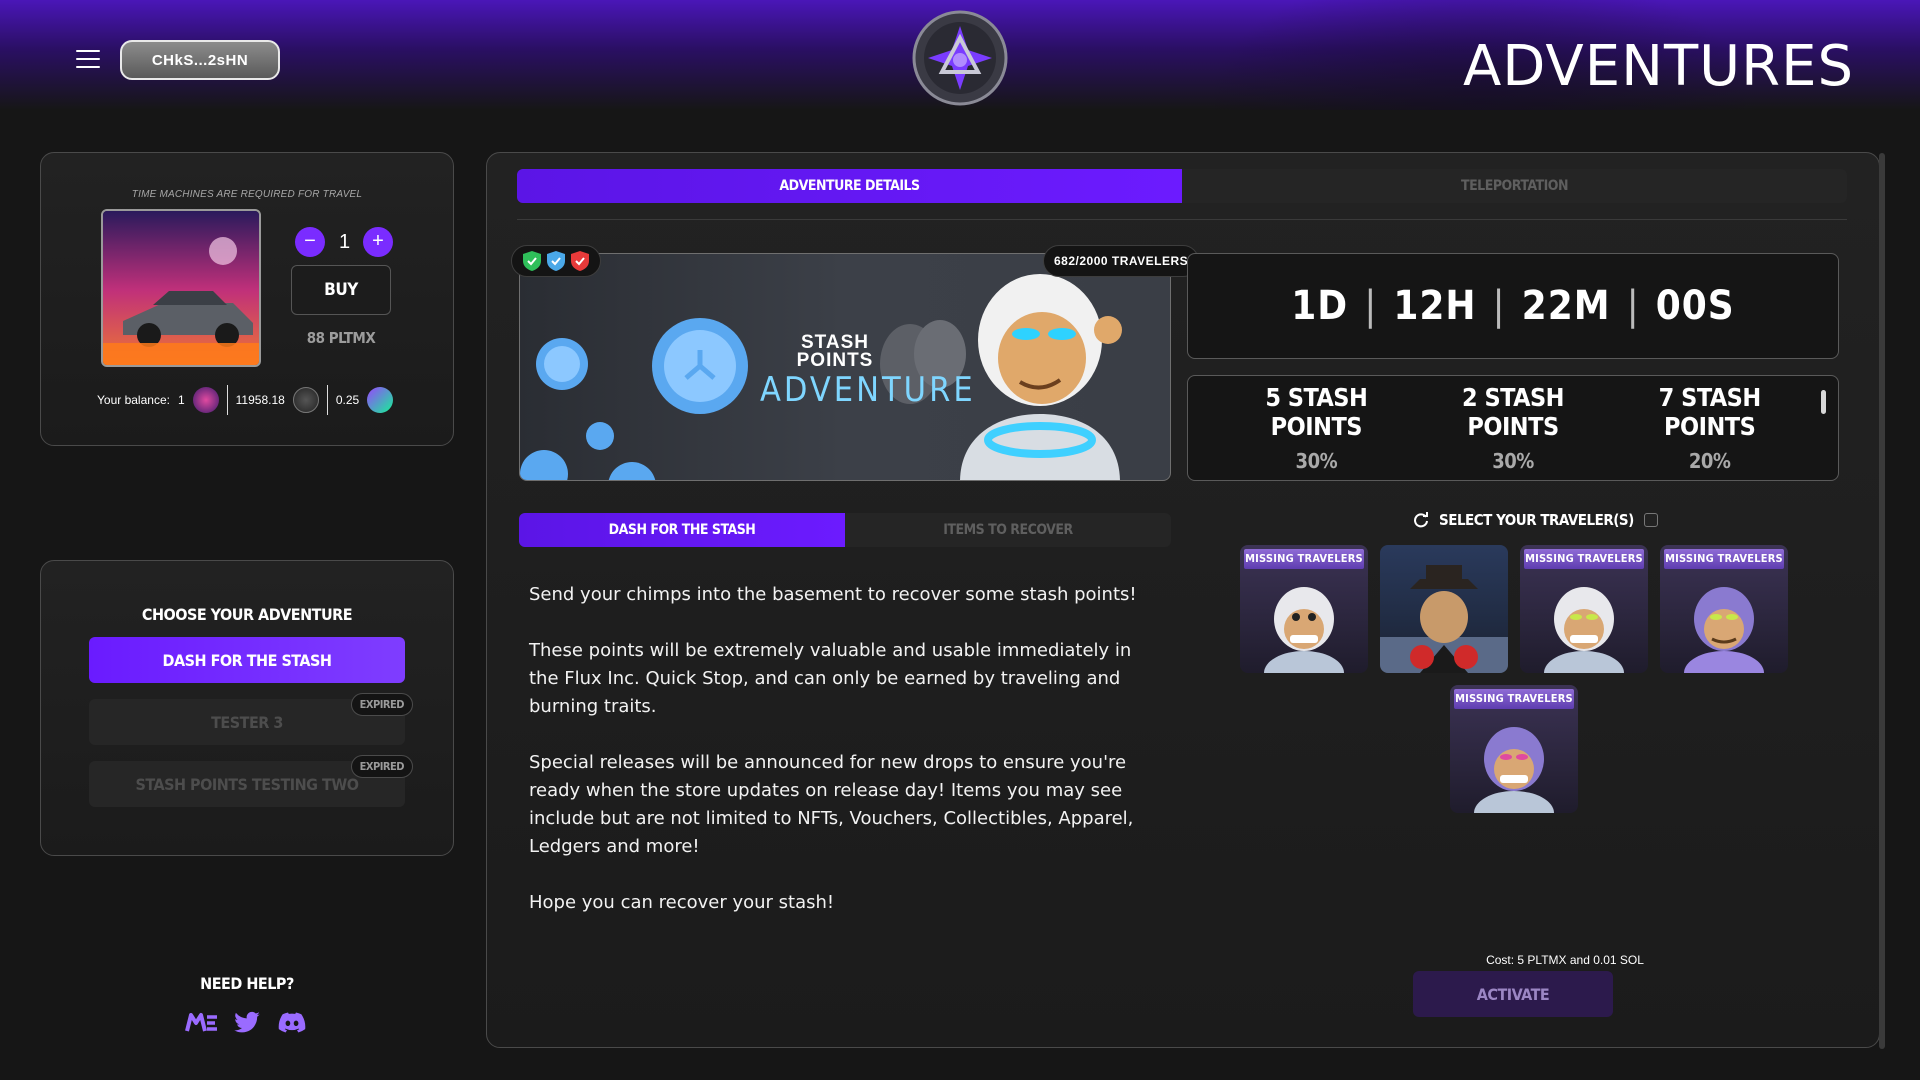 The height and width of the screenshot is (1080, 1920). I want to click on adventure-item-dash-for-the-stash: DASH FOR THE STASH, so click(247, 660).